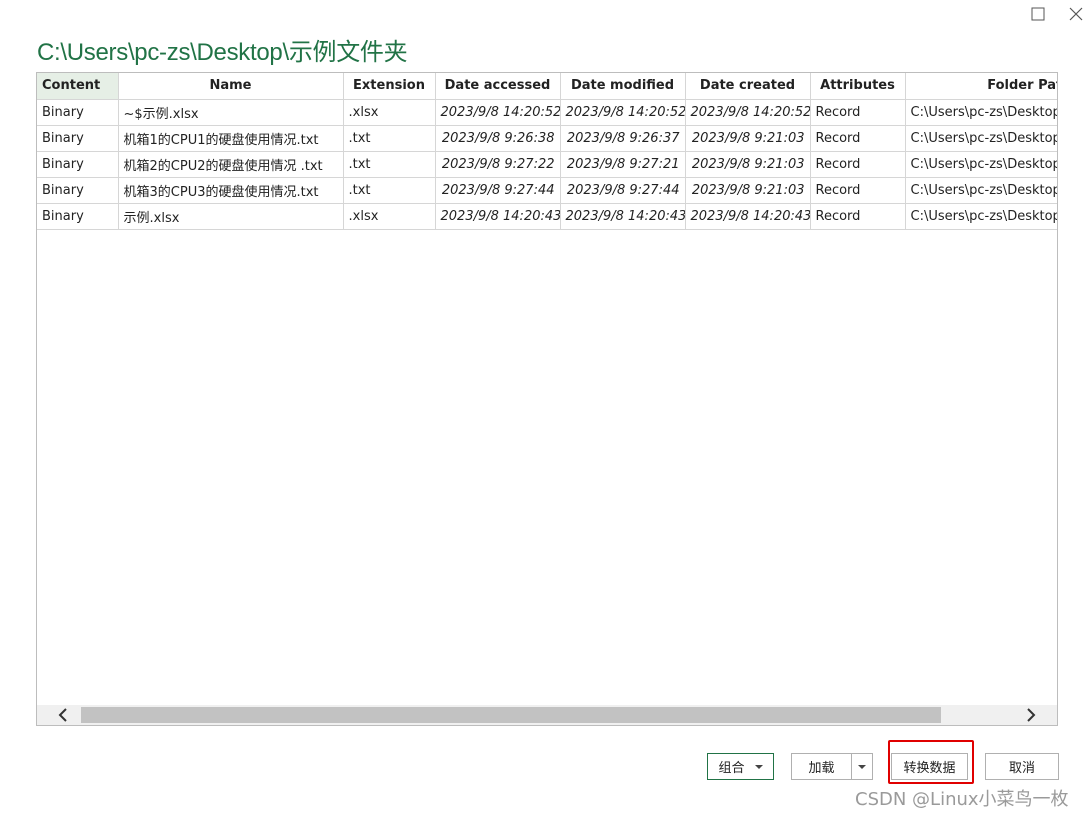  I want to click on column-header-name: Name, so click(231, 86).